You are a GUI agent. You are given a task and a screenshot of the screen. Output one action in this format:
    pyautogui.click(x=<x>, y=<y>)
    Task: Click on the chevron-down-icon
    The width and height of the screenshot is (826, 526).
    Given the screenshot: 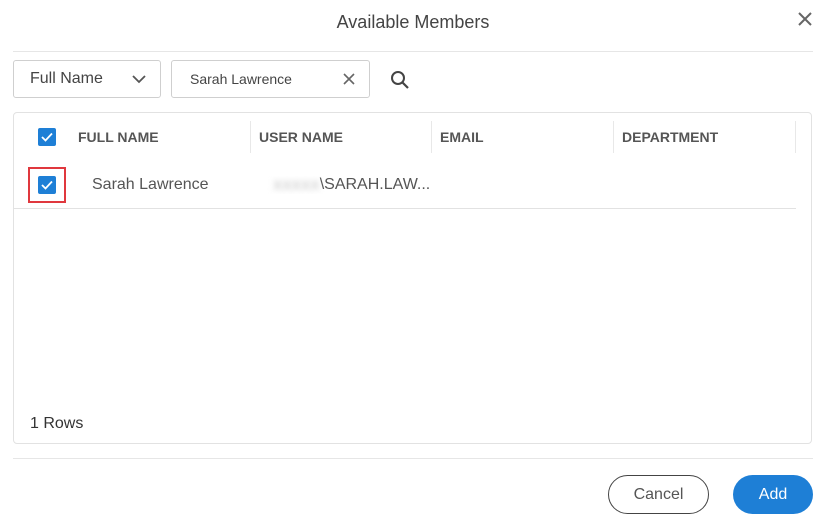 What is the action you would take?
    pyautogui.click(x=139, y=79)
    